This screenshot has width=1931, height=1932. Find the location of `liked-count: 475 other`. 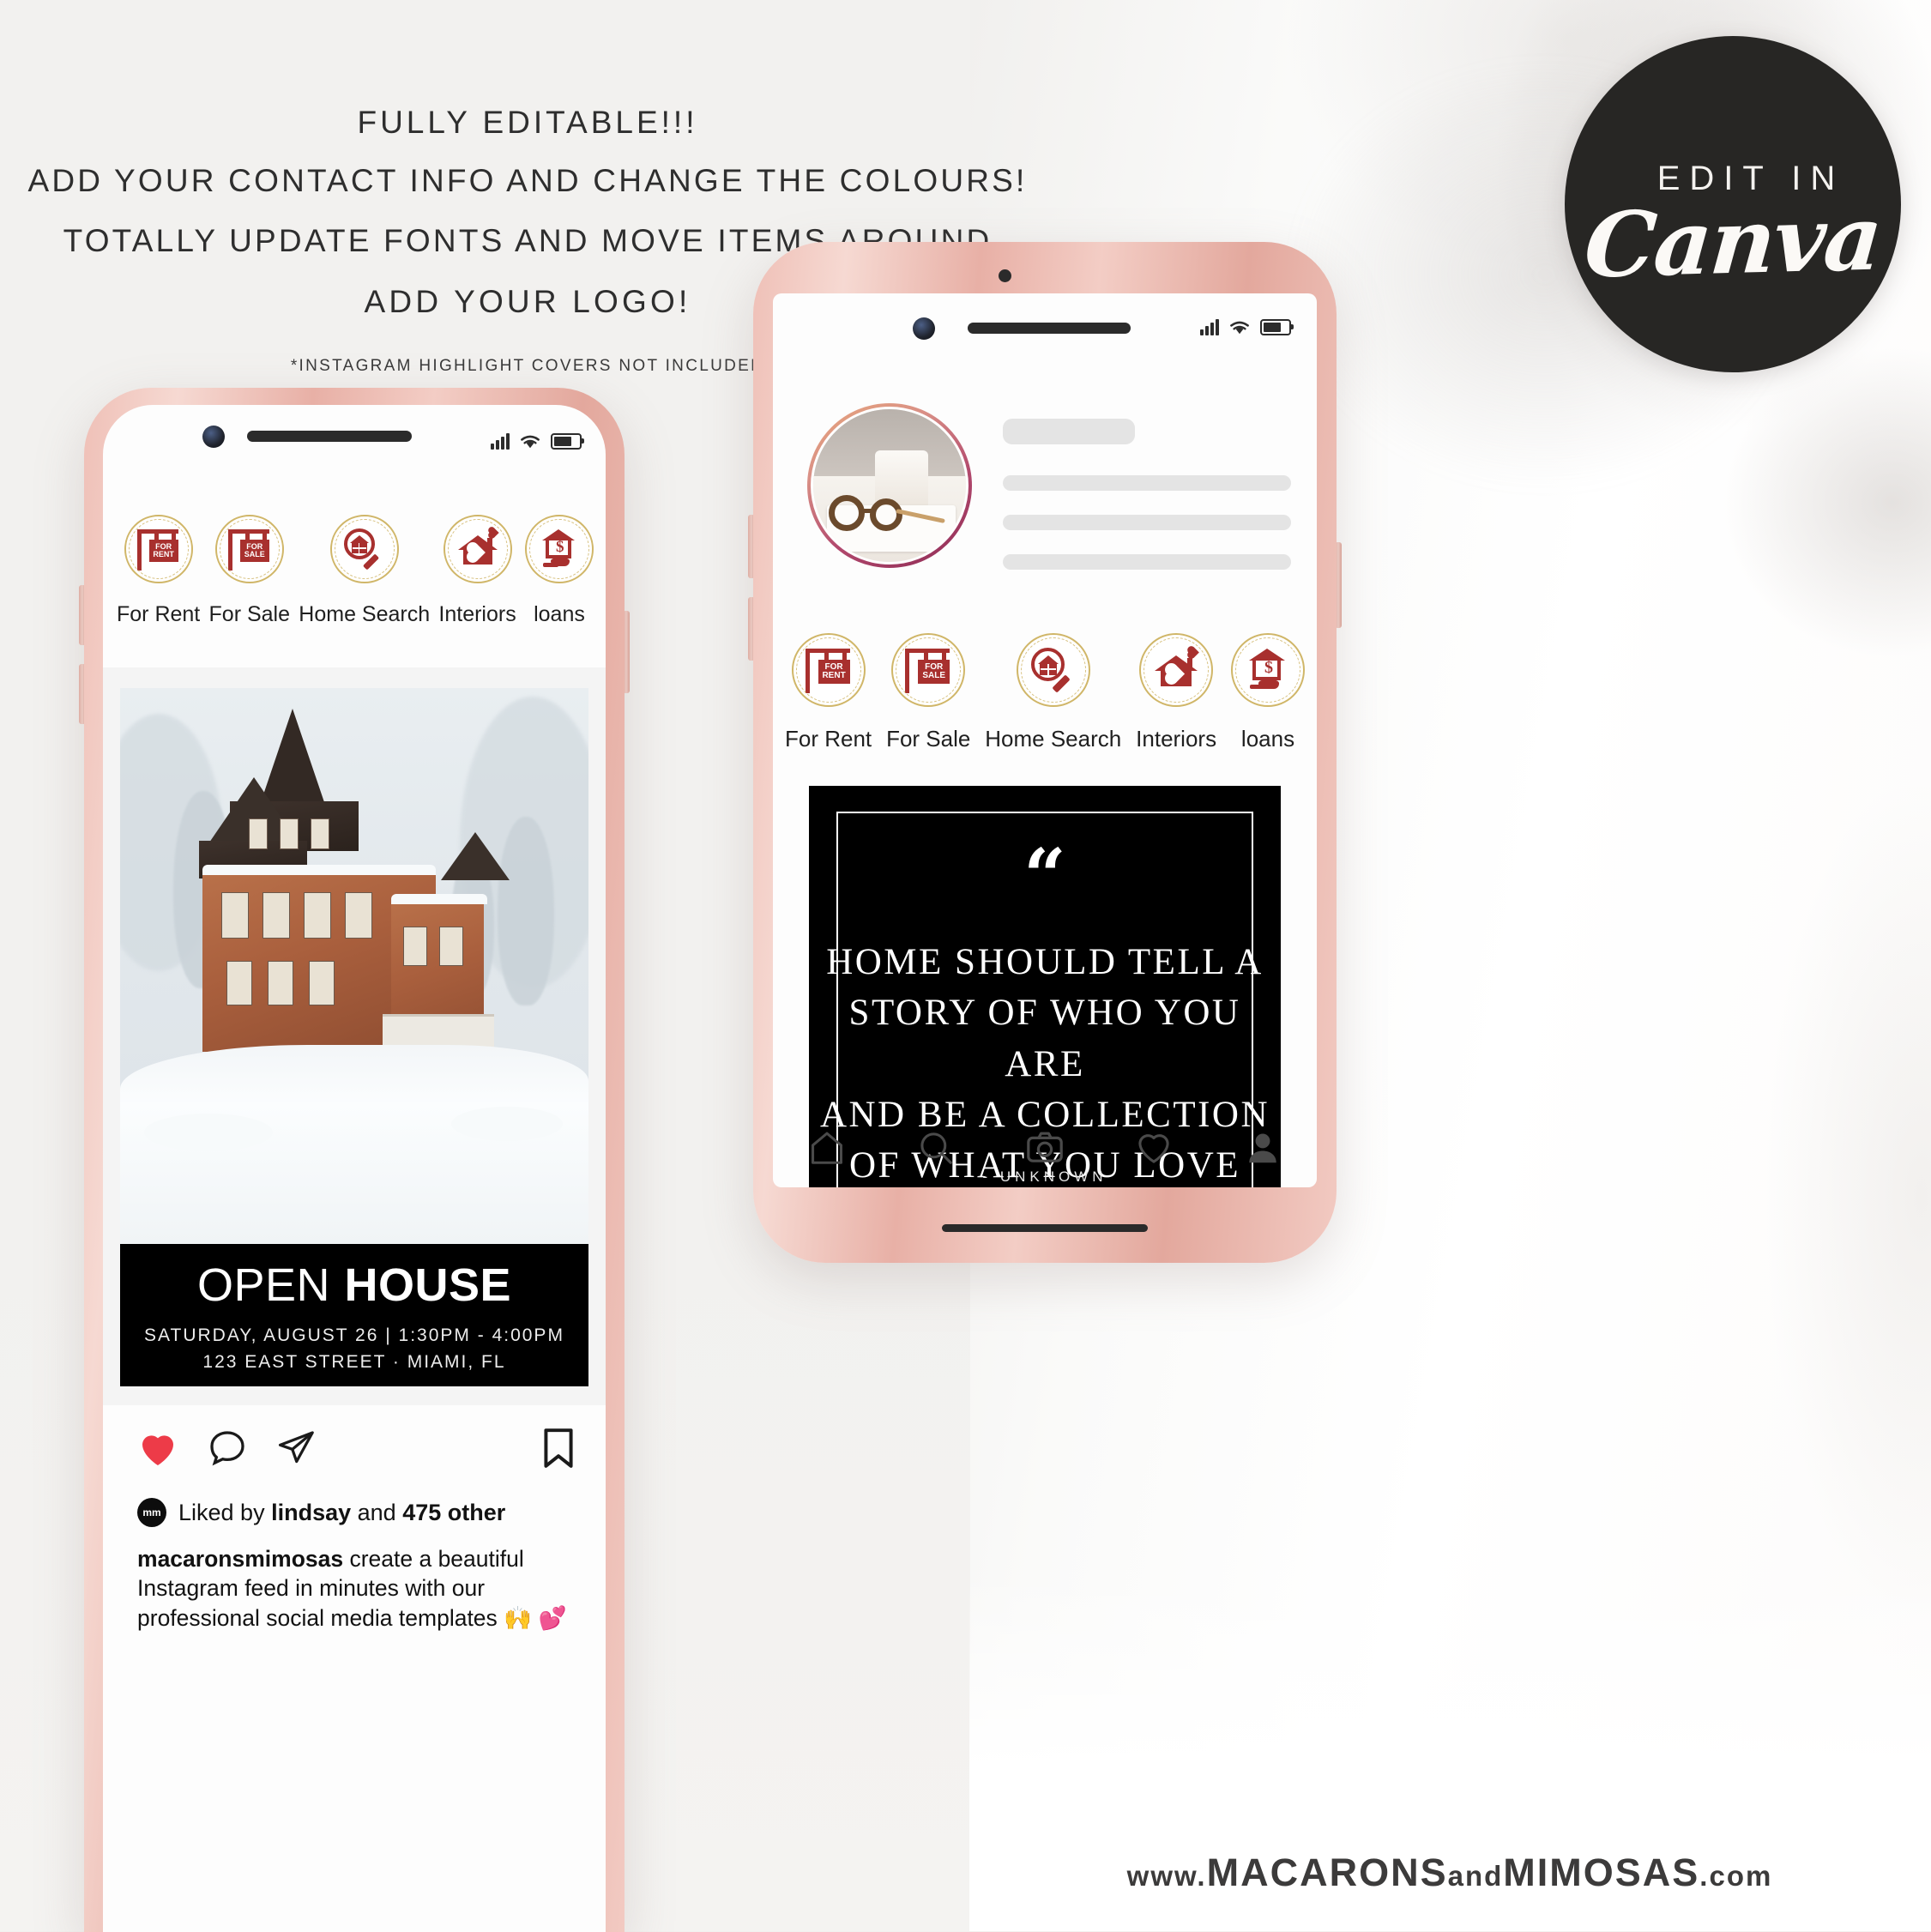

liked-count: 475 other is located at coordinates (454, 1512).